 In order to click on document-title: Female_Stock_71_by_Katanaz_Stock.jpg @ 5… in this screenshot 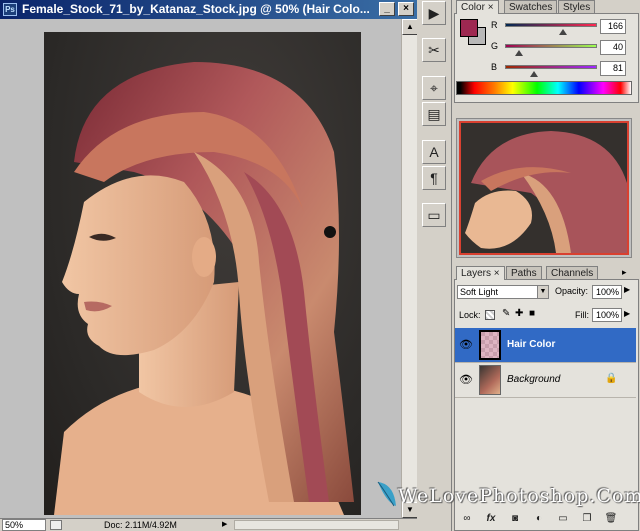, I will do `click(196, 9)`.